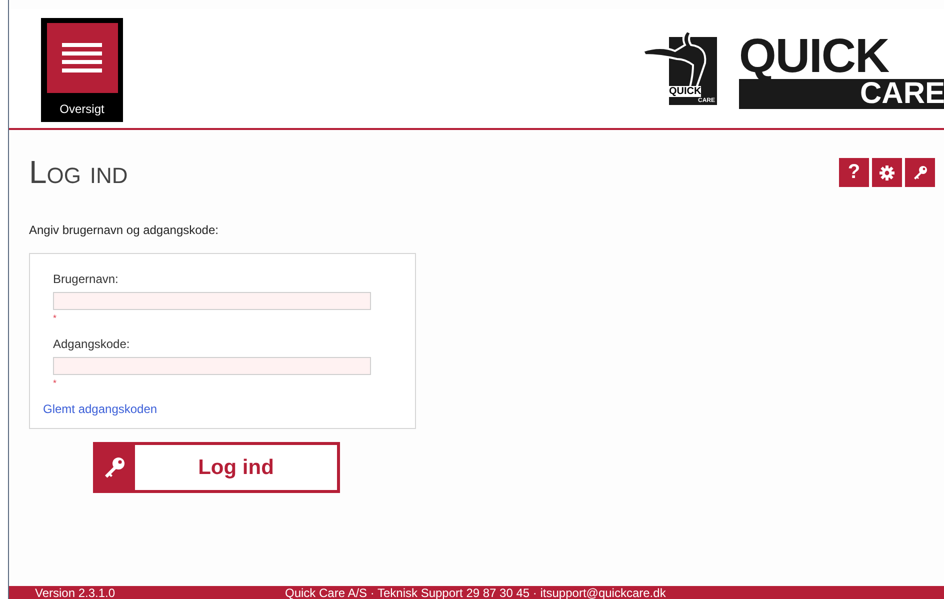 The image size is (944, 599). I want to click on key-button, so click(920, 172).